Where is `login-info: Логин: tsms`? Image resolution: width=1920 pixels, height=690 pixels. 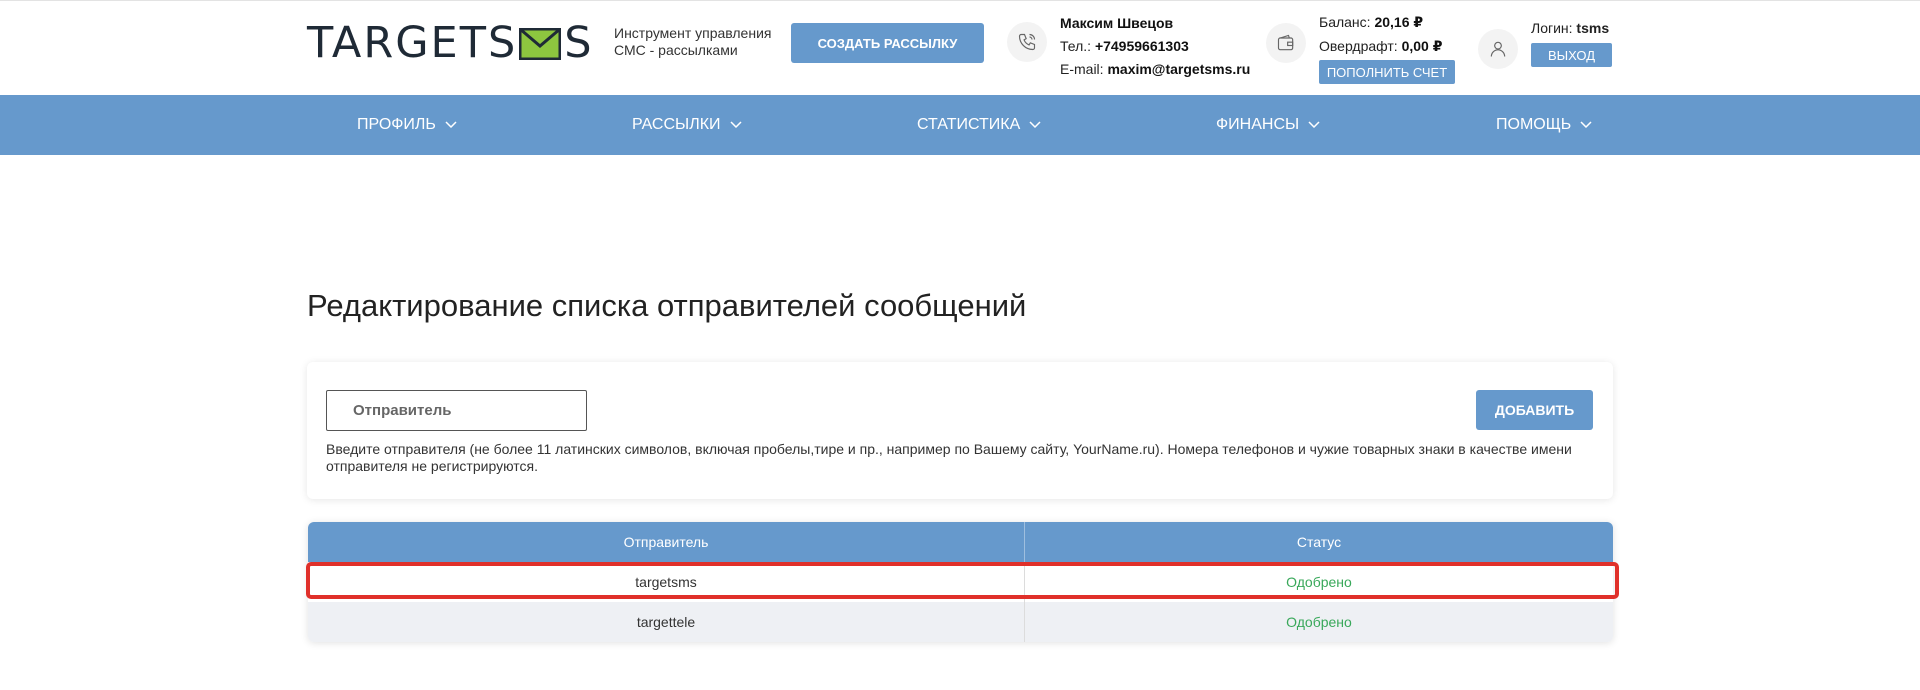
login-info: Логин: tsms is located at coordinates (1570, 28).